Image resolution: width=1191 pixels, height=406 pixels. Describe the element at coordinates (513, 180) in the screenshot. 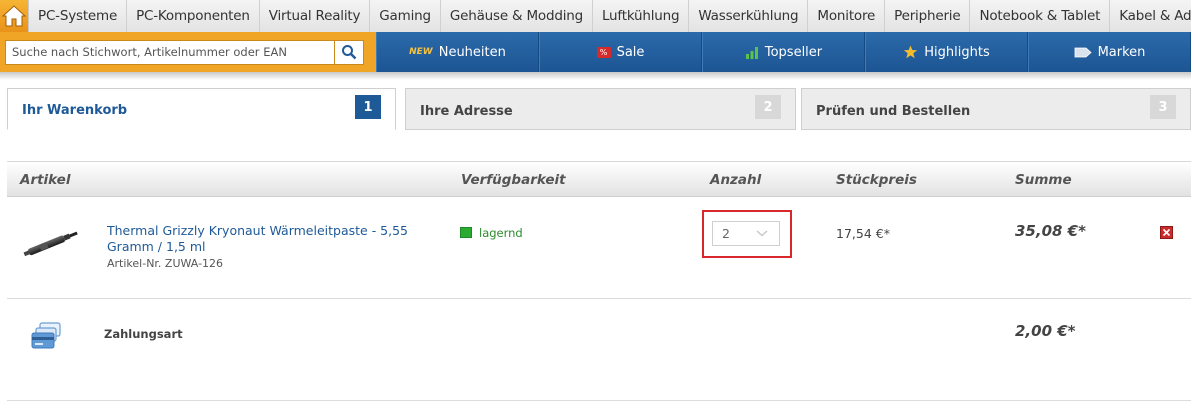

I see `header-verfuegbarkeit: Verfügbarkeit` at that location.